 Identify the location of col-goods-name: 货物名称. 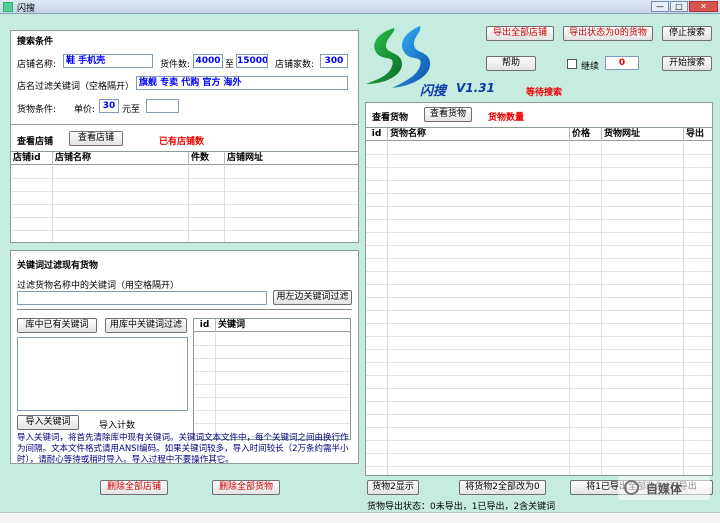
(479, 134).